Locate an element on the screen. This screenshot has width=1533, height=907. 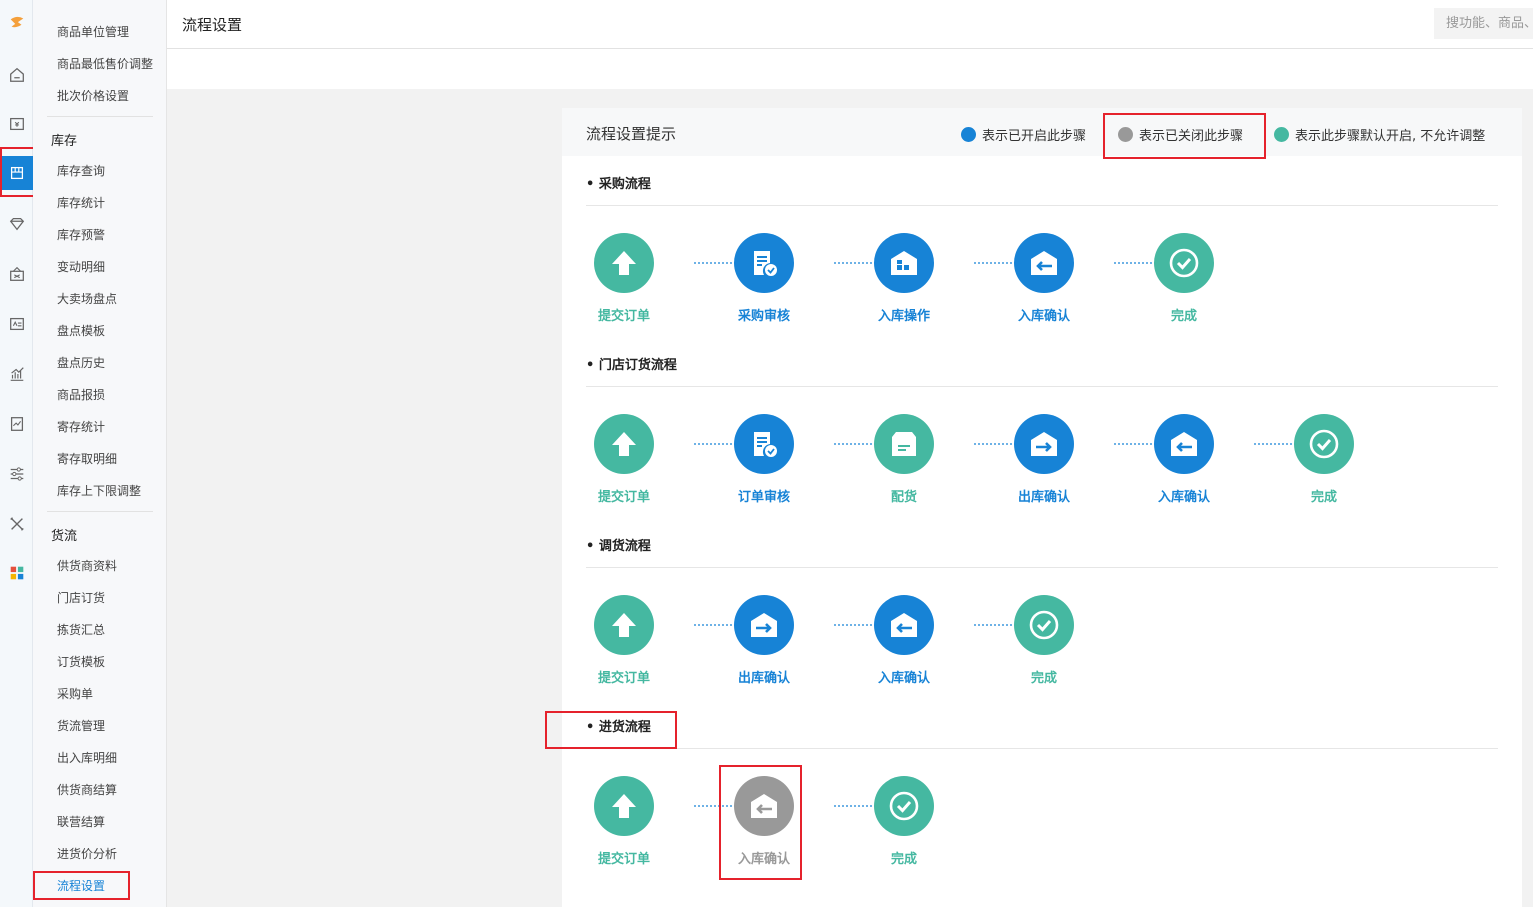
card-icon is located at coordinates (16, 324).